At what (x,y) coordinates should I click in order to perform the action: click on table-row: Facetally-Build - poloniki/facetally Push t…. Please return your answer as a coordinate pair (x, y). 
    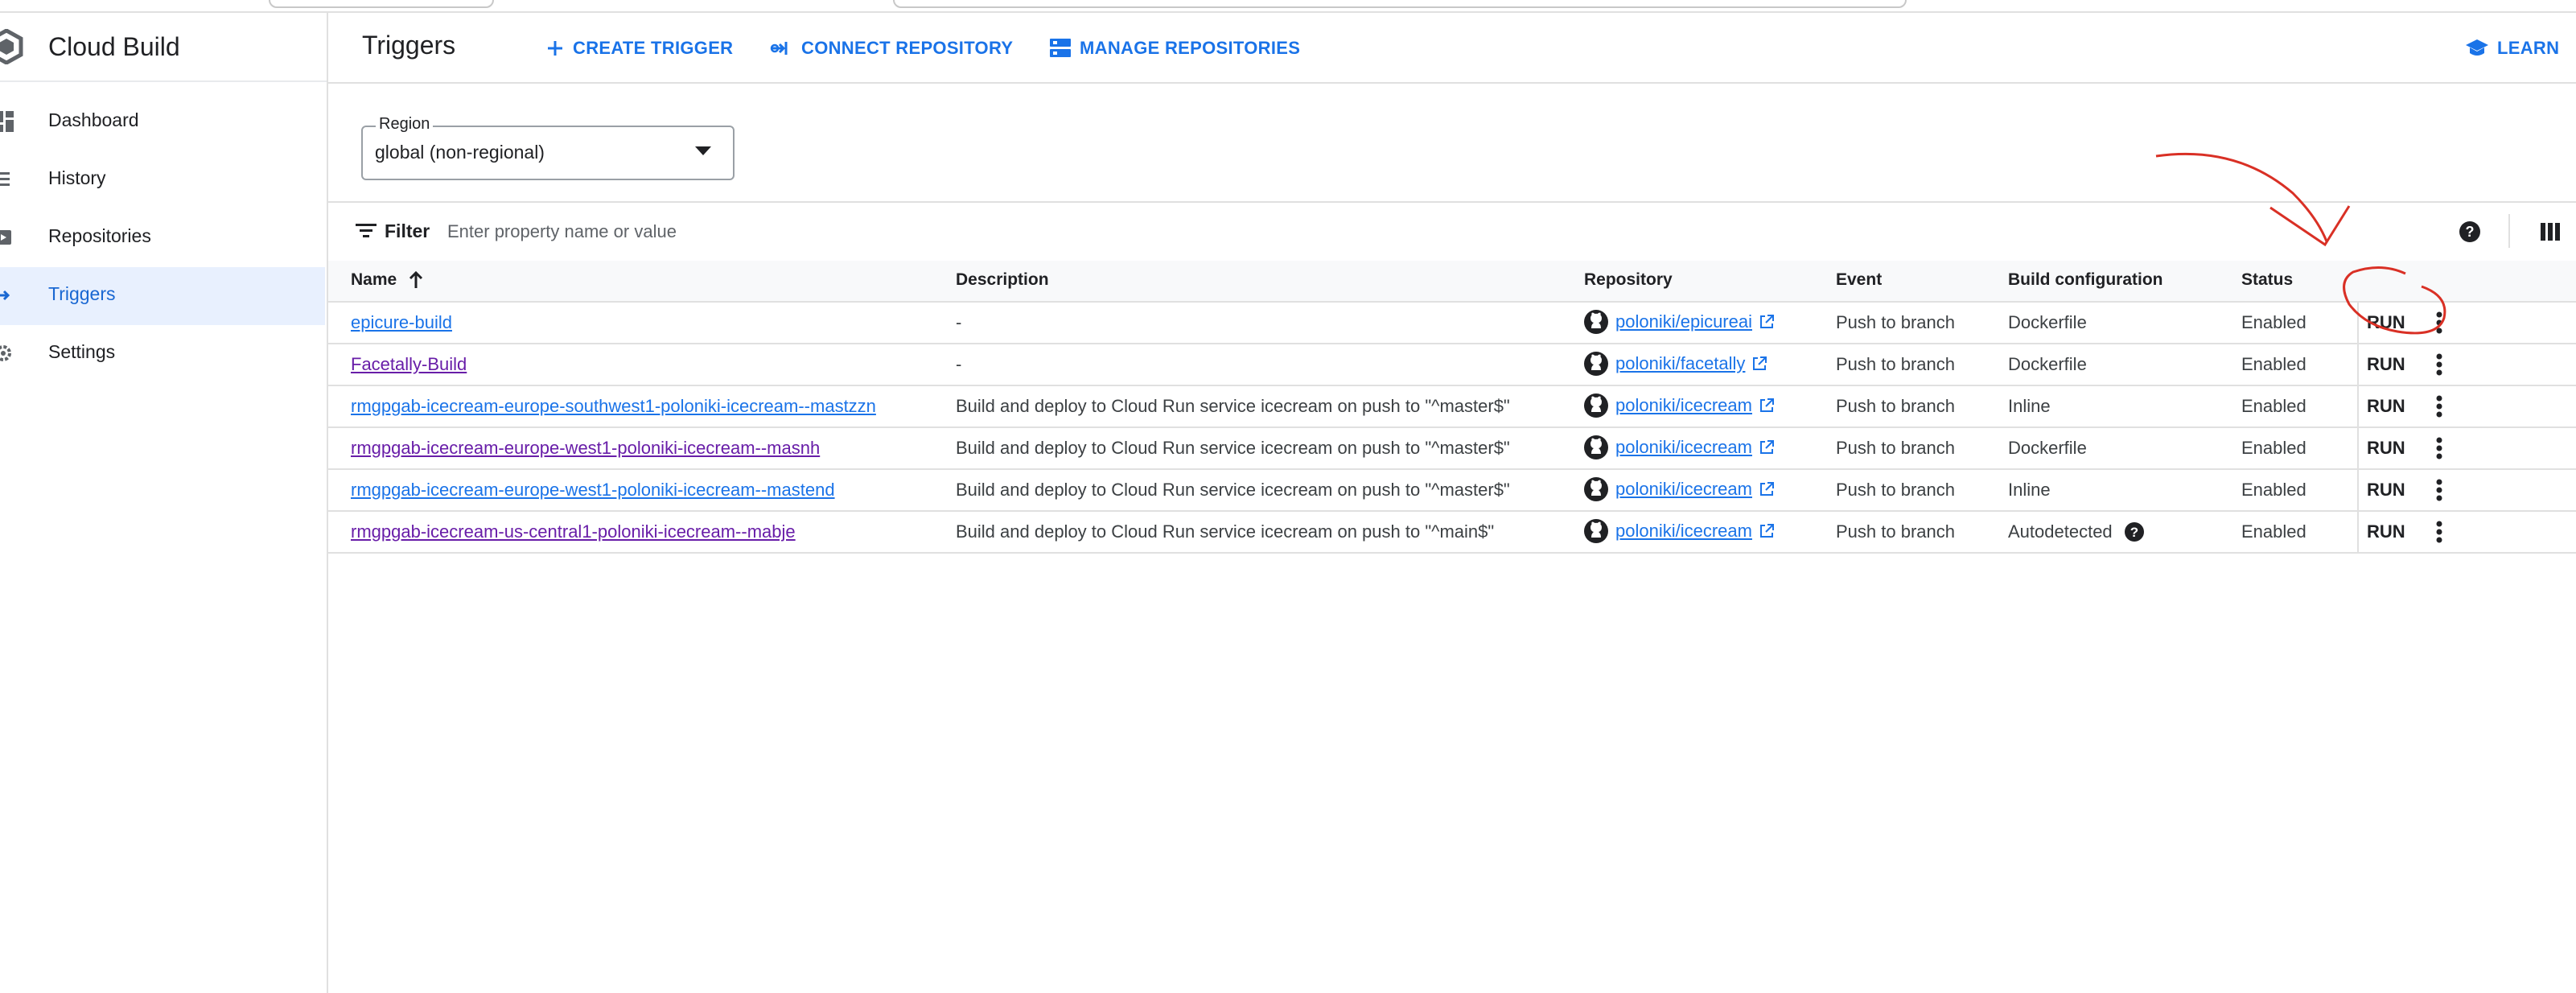
    Looking at the image, I should click on (1452, 365).